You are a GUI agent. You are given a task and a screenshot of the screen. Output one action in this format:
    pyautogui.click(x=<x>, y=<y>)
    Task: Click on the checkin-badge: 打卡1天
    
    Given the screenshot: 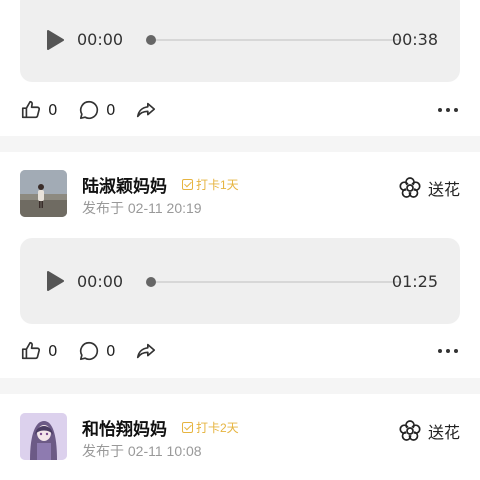 What is the action you would take?
    pyautogui.click(x=210, y=184)
    